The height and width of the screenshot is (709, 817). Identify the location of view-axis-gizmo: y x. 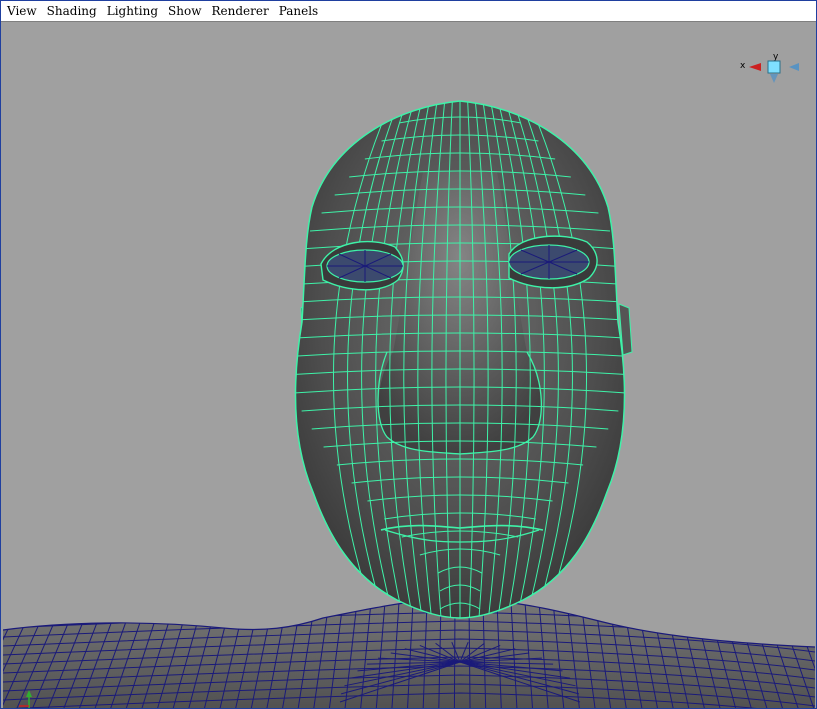
(774, 83).